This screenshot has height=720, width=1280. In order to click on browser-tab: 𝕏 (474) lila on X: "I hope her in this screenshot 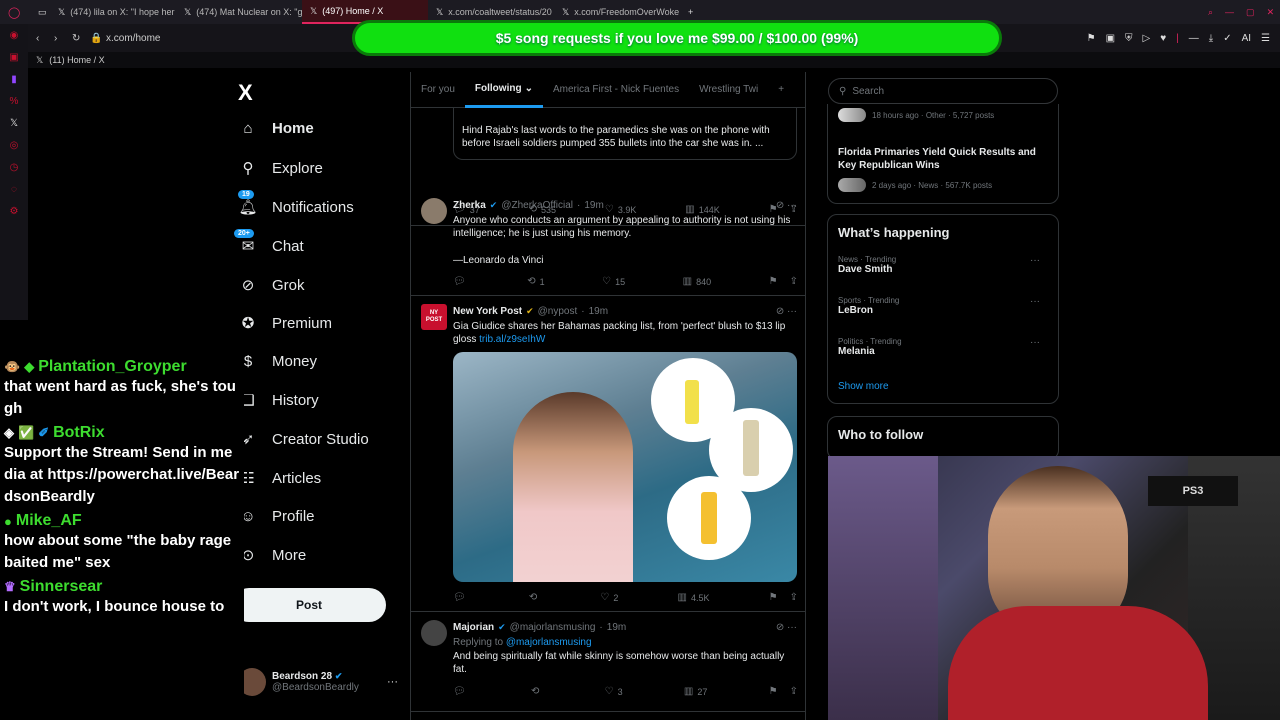, I will do `click(113, 12)`.